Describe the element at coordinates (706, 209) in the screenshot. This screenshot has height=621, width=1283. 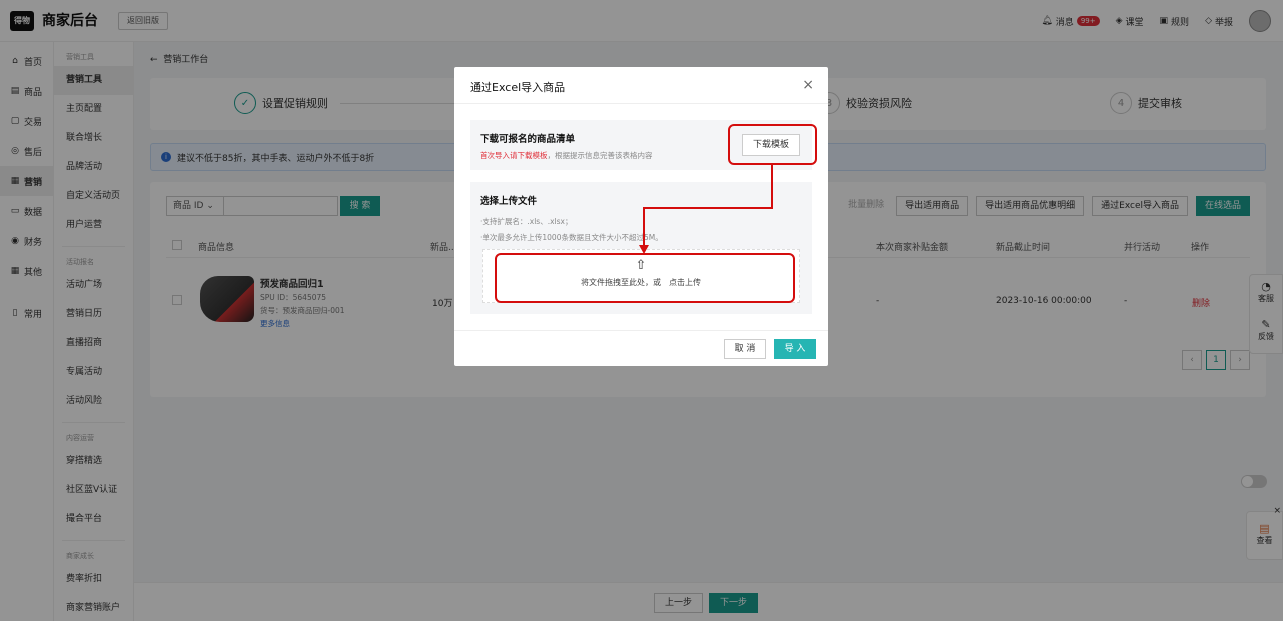
I see `annotation-arrow` at that location.